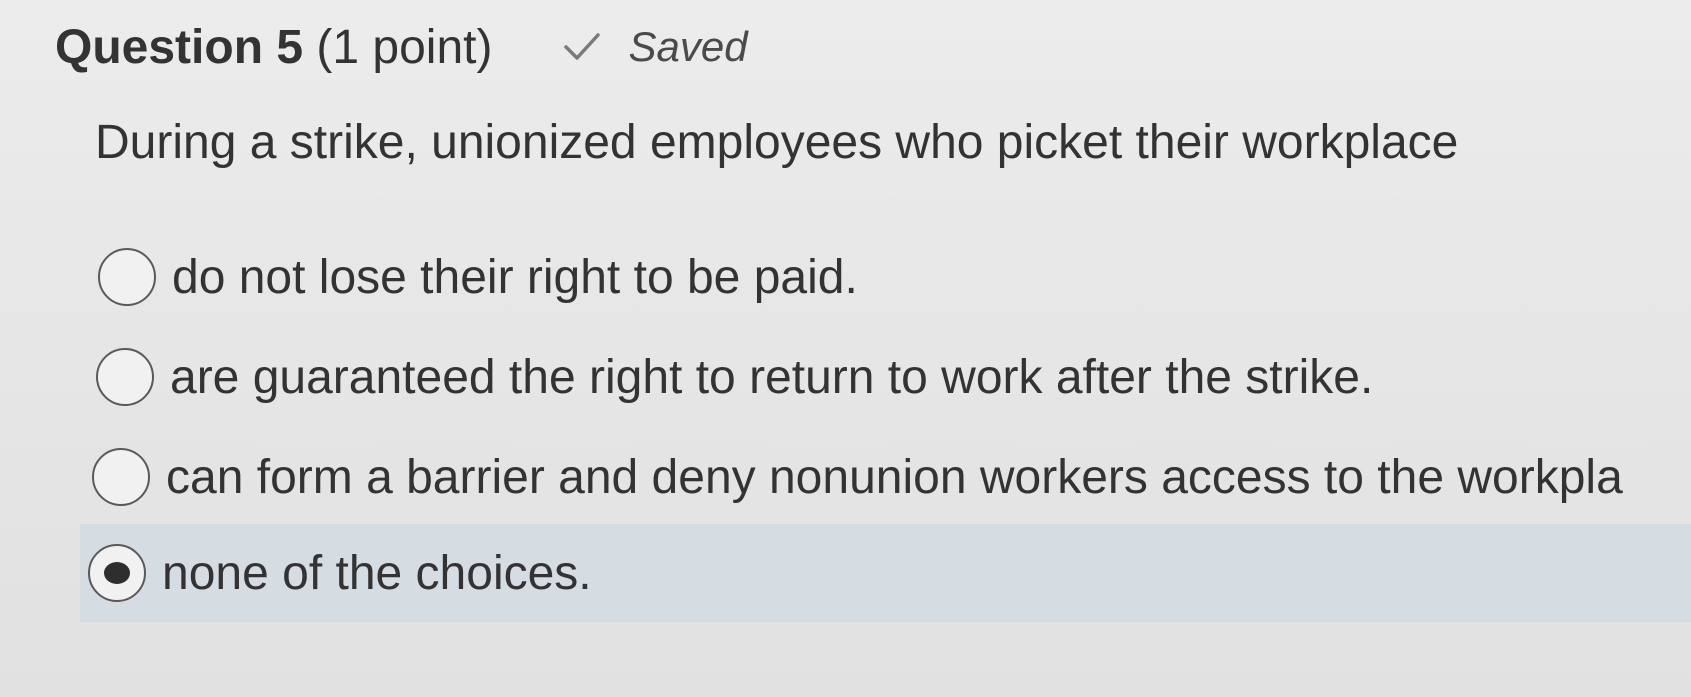  I want to click on answer-option-1: do not lose their right to be paid., so click(478, 277).